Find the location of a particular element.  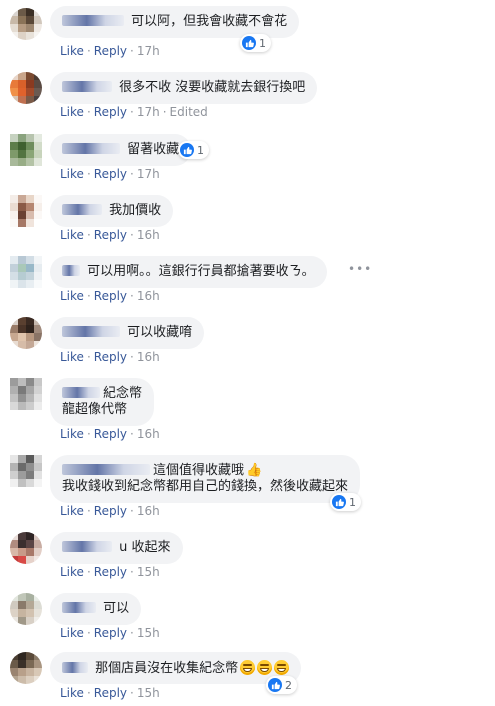

comment-text: 可以收藏唷 is located at coordinates (160, 332).